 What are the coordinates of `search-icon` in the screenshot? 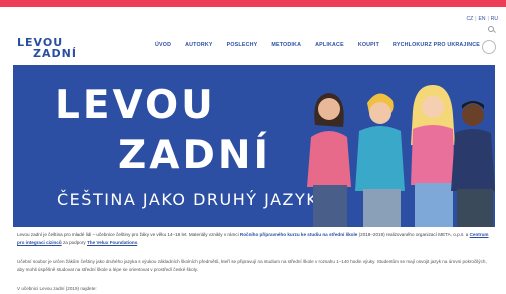 It's located at (491, 29).